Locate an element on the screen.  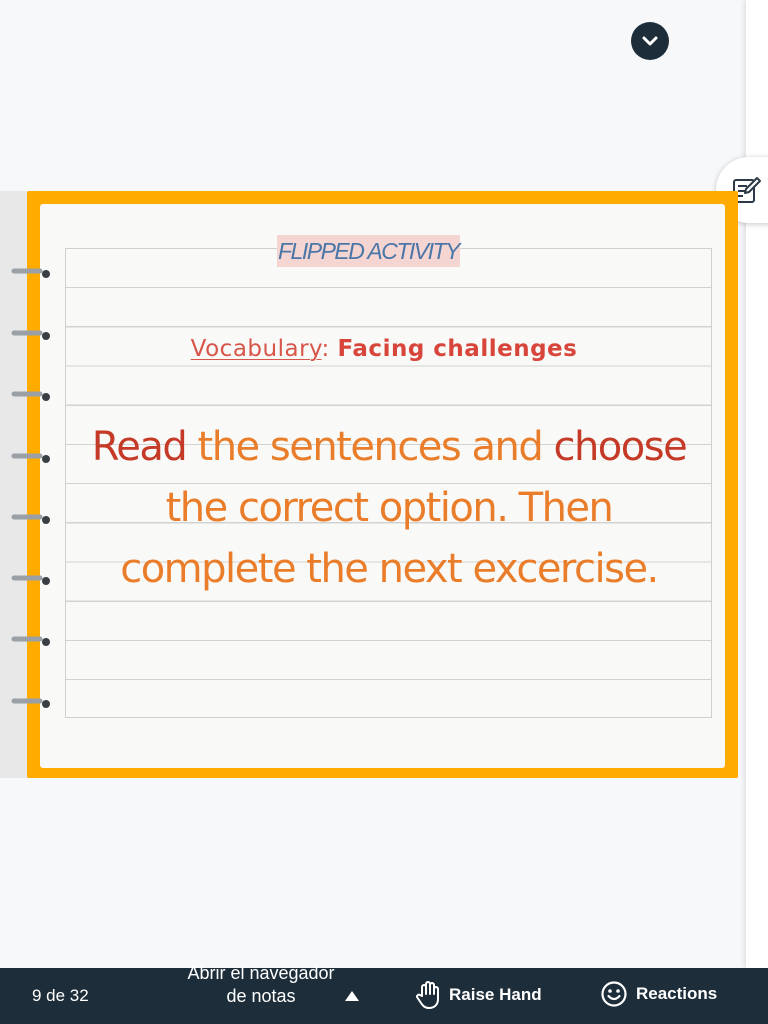
spiral-rings is located at coordinates (30, 488).